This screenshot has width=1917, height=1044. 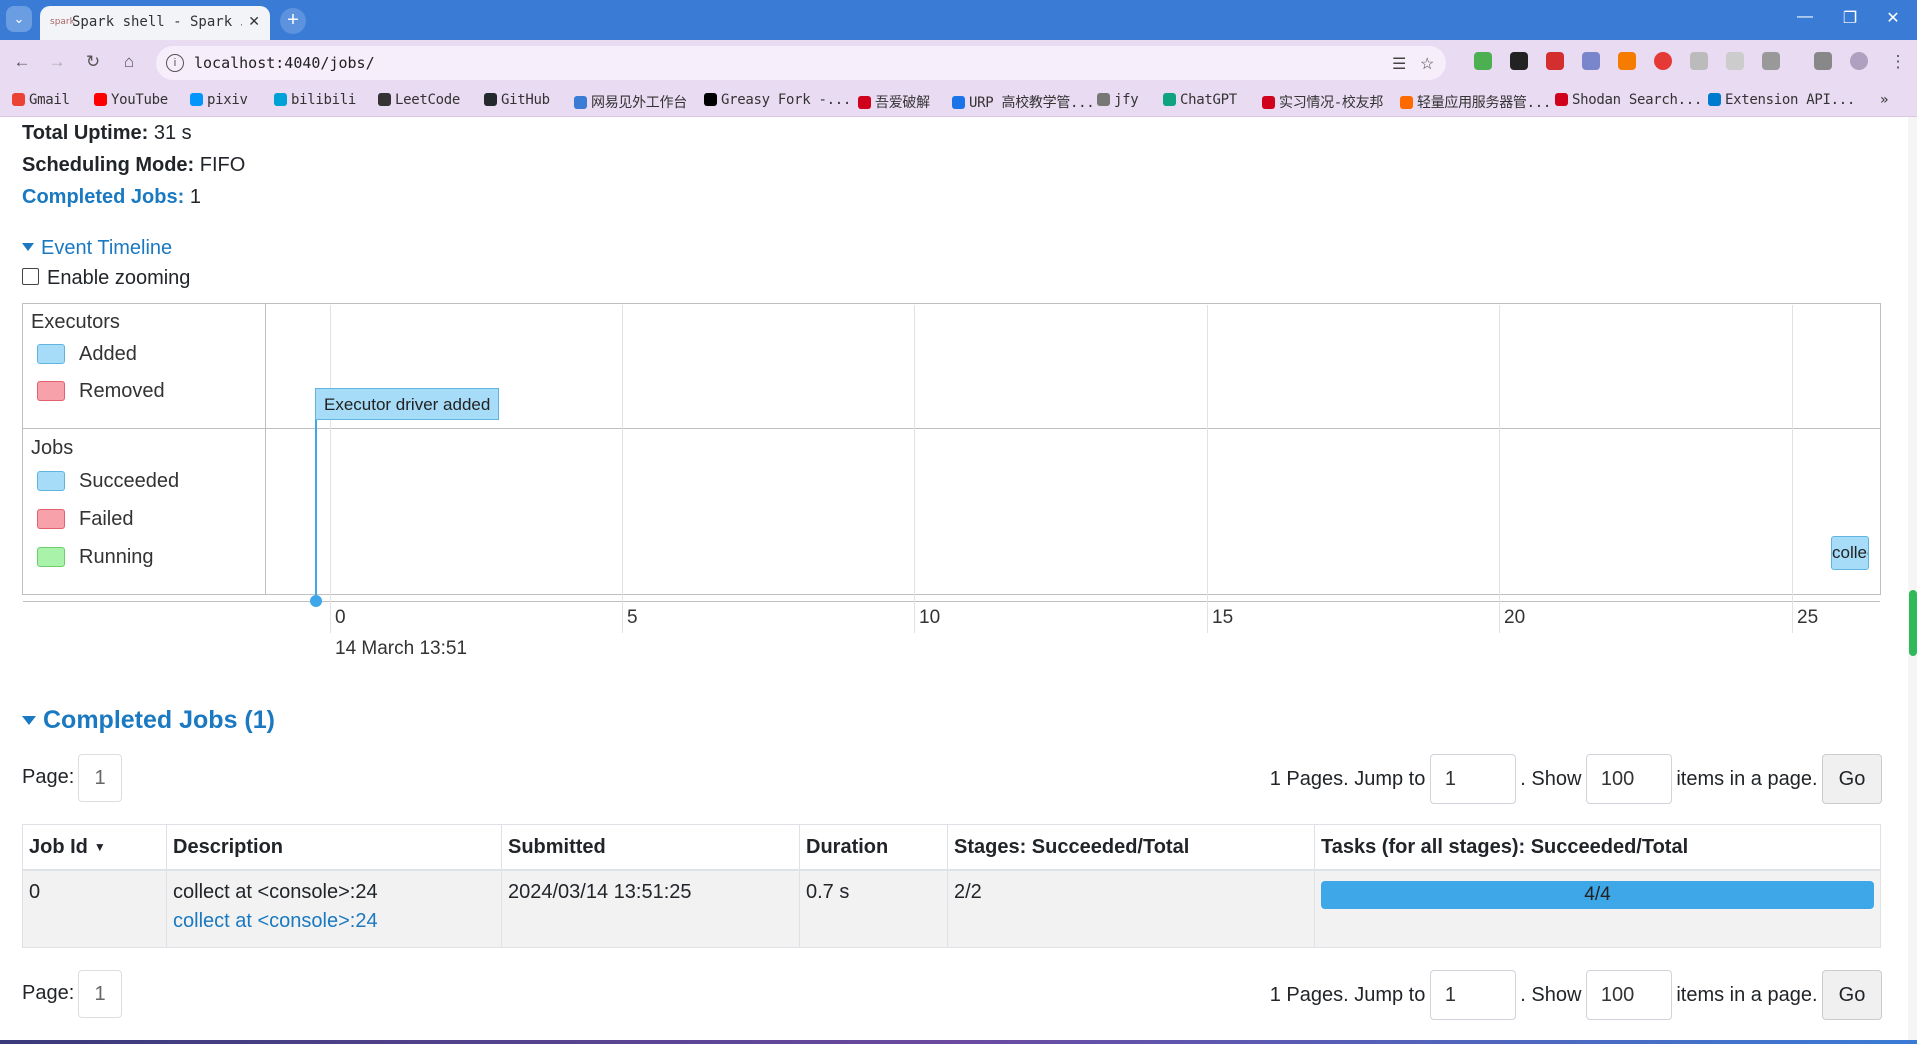 What do you see at coordinates (958, 1042) in the screenshot?
I see `bottom-accent-strip` at bounding box center [958, 1042].